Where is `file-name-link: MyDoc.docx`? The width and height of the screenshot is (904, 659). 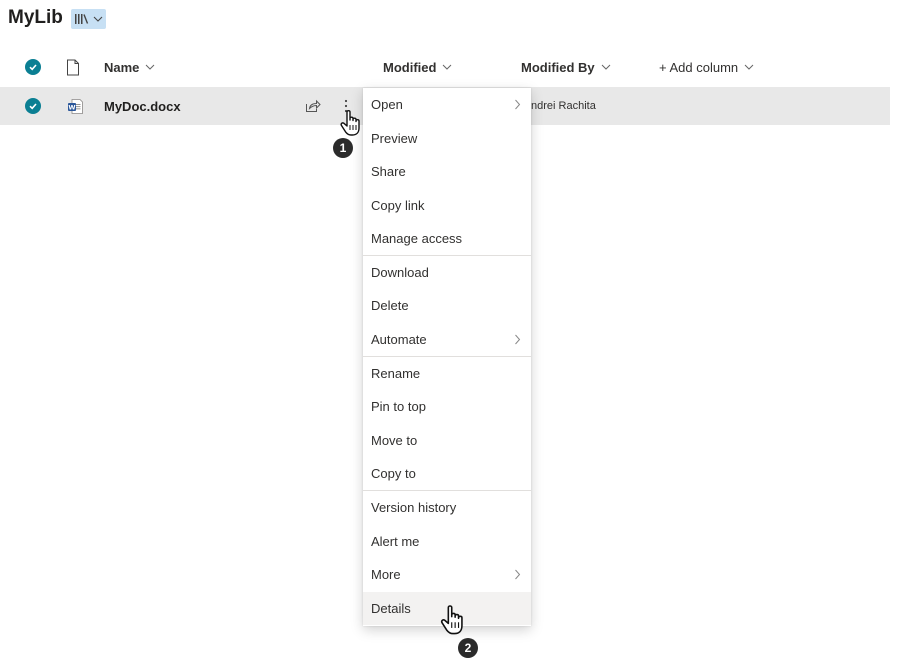 file-name-link: MyDoc.docx is located at coordinates (142, 106).